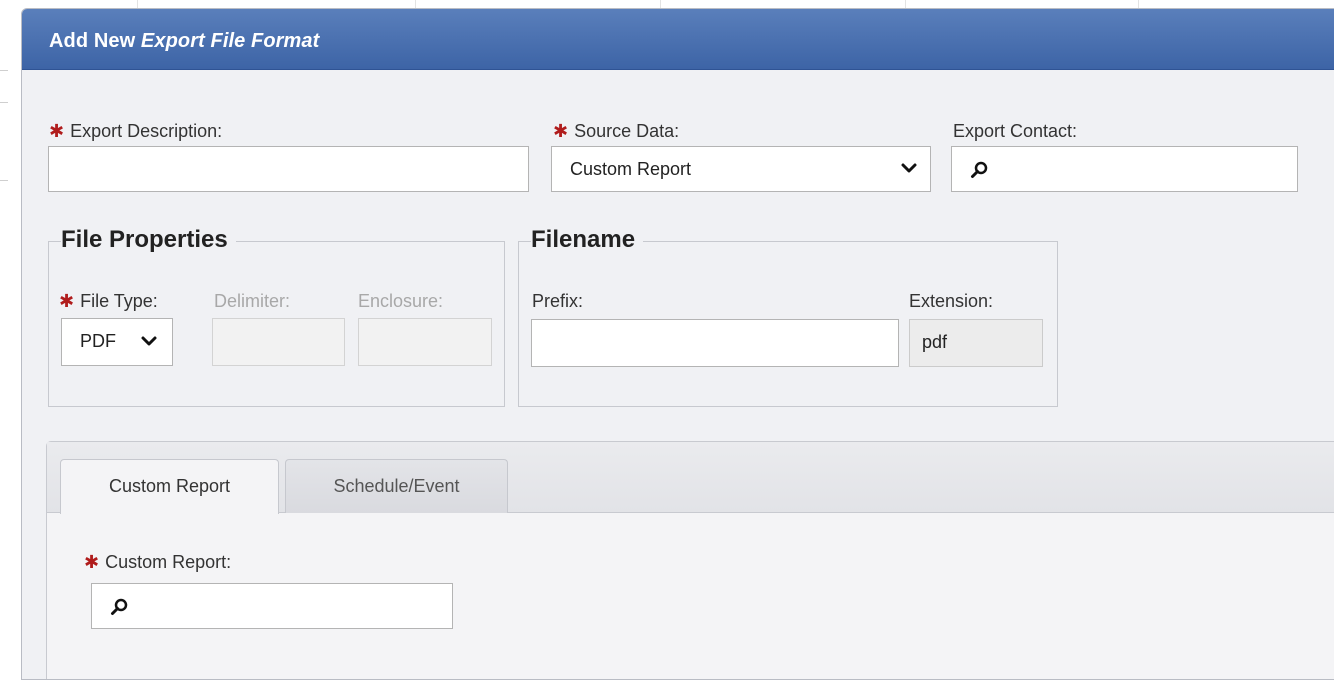  What do you see at coordinates (168, 562) in the screenshot?
I see `custom-report-label-text: Custom Report:` at bounding box center [168, 562].